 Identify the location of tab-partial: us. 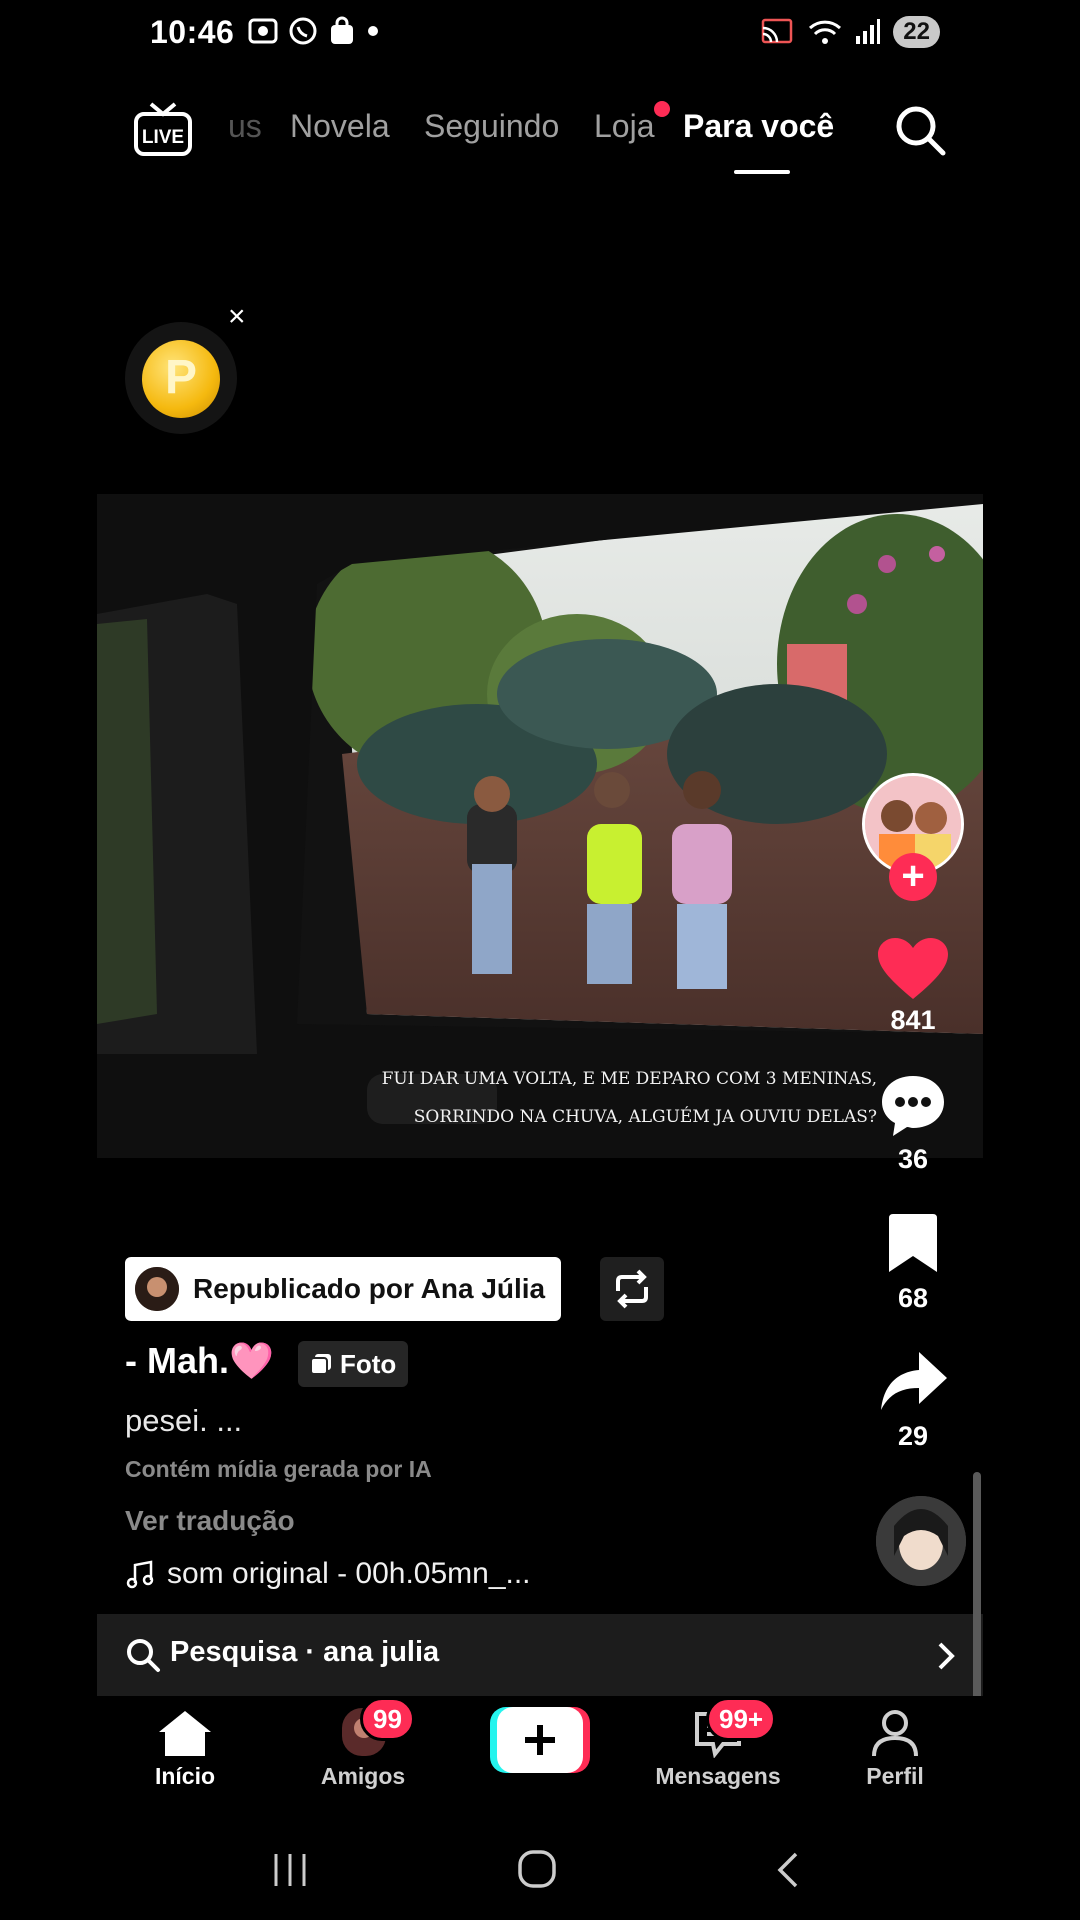
(245, 126).